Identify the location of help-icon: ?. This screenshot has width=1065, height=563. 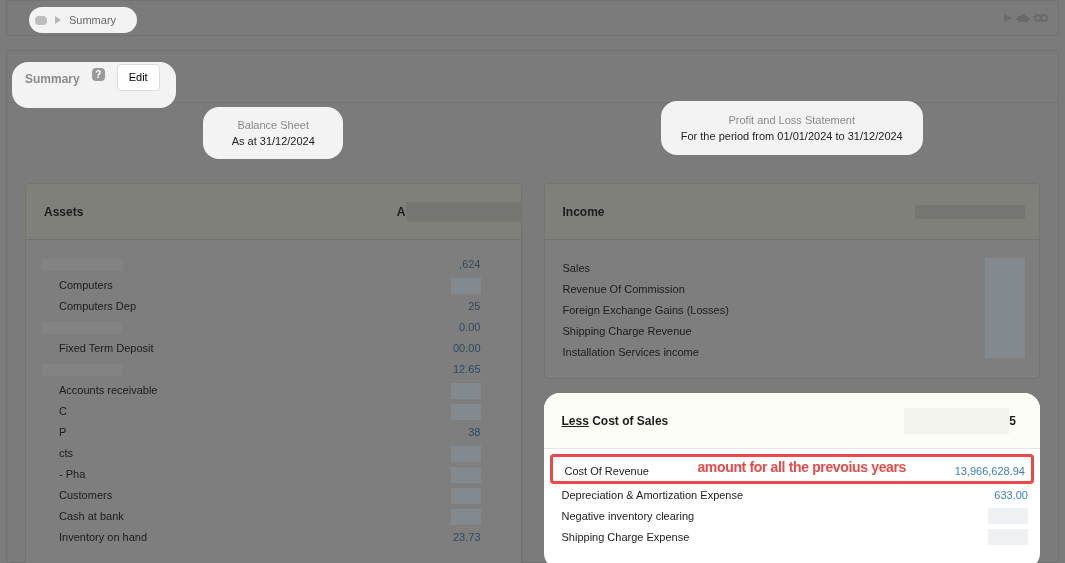
(98, 74).